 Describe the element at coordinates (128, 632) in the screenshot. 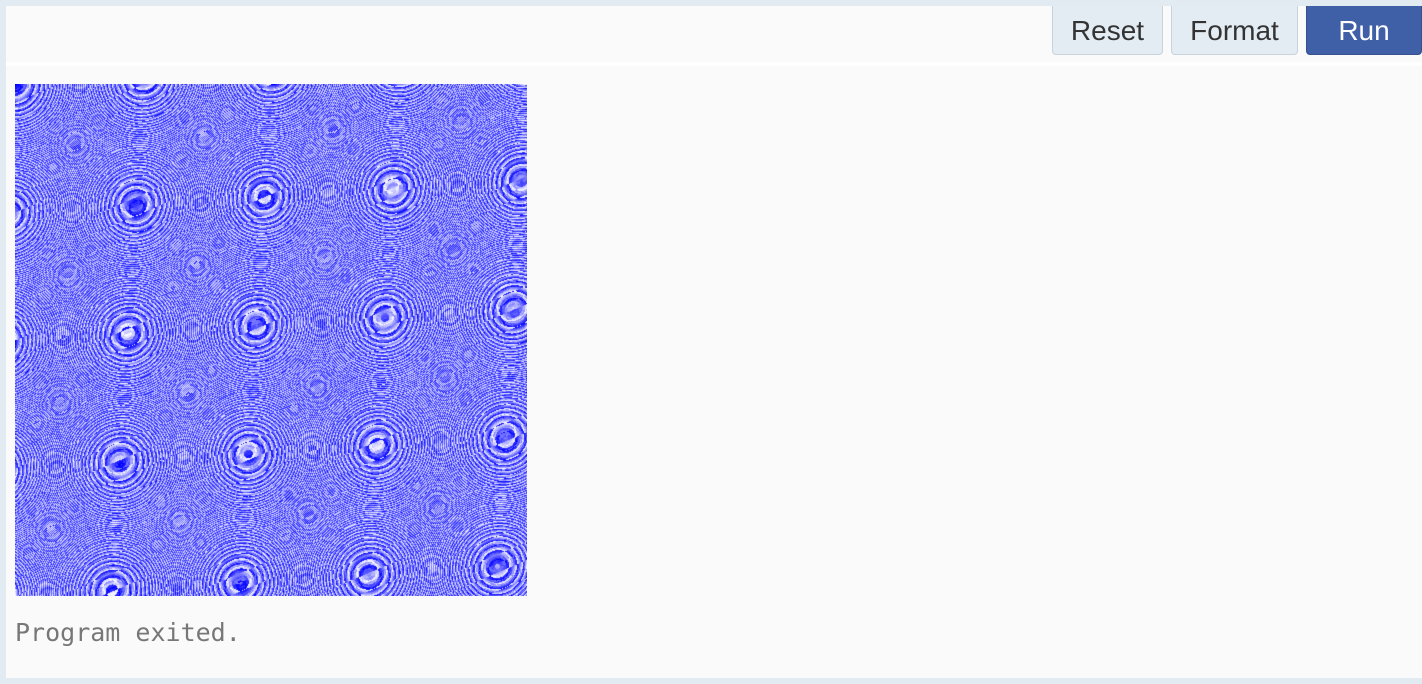

I see `program-status: Program exited.` at that location.